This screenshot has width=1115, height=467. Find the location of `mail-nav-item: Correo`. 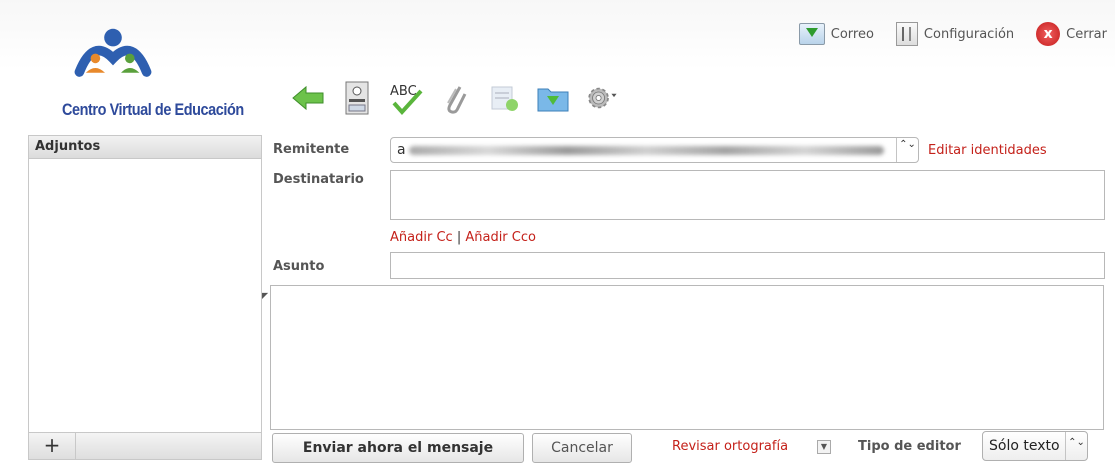

mail-nav-item: Correo is located at coordinates (836, 34).